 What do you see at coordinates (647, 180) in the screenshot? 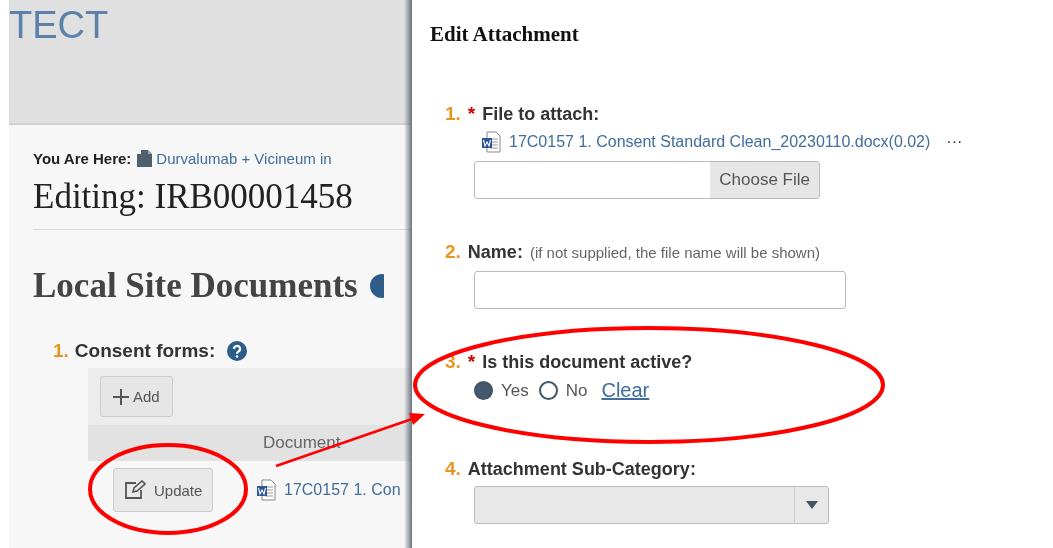
I see `file-input: Choose File` at bounding box center [647, 180].